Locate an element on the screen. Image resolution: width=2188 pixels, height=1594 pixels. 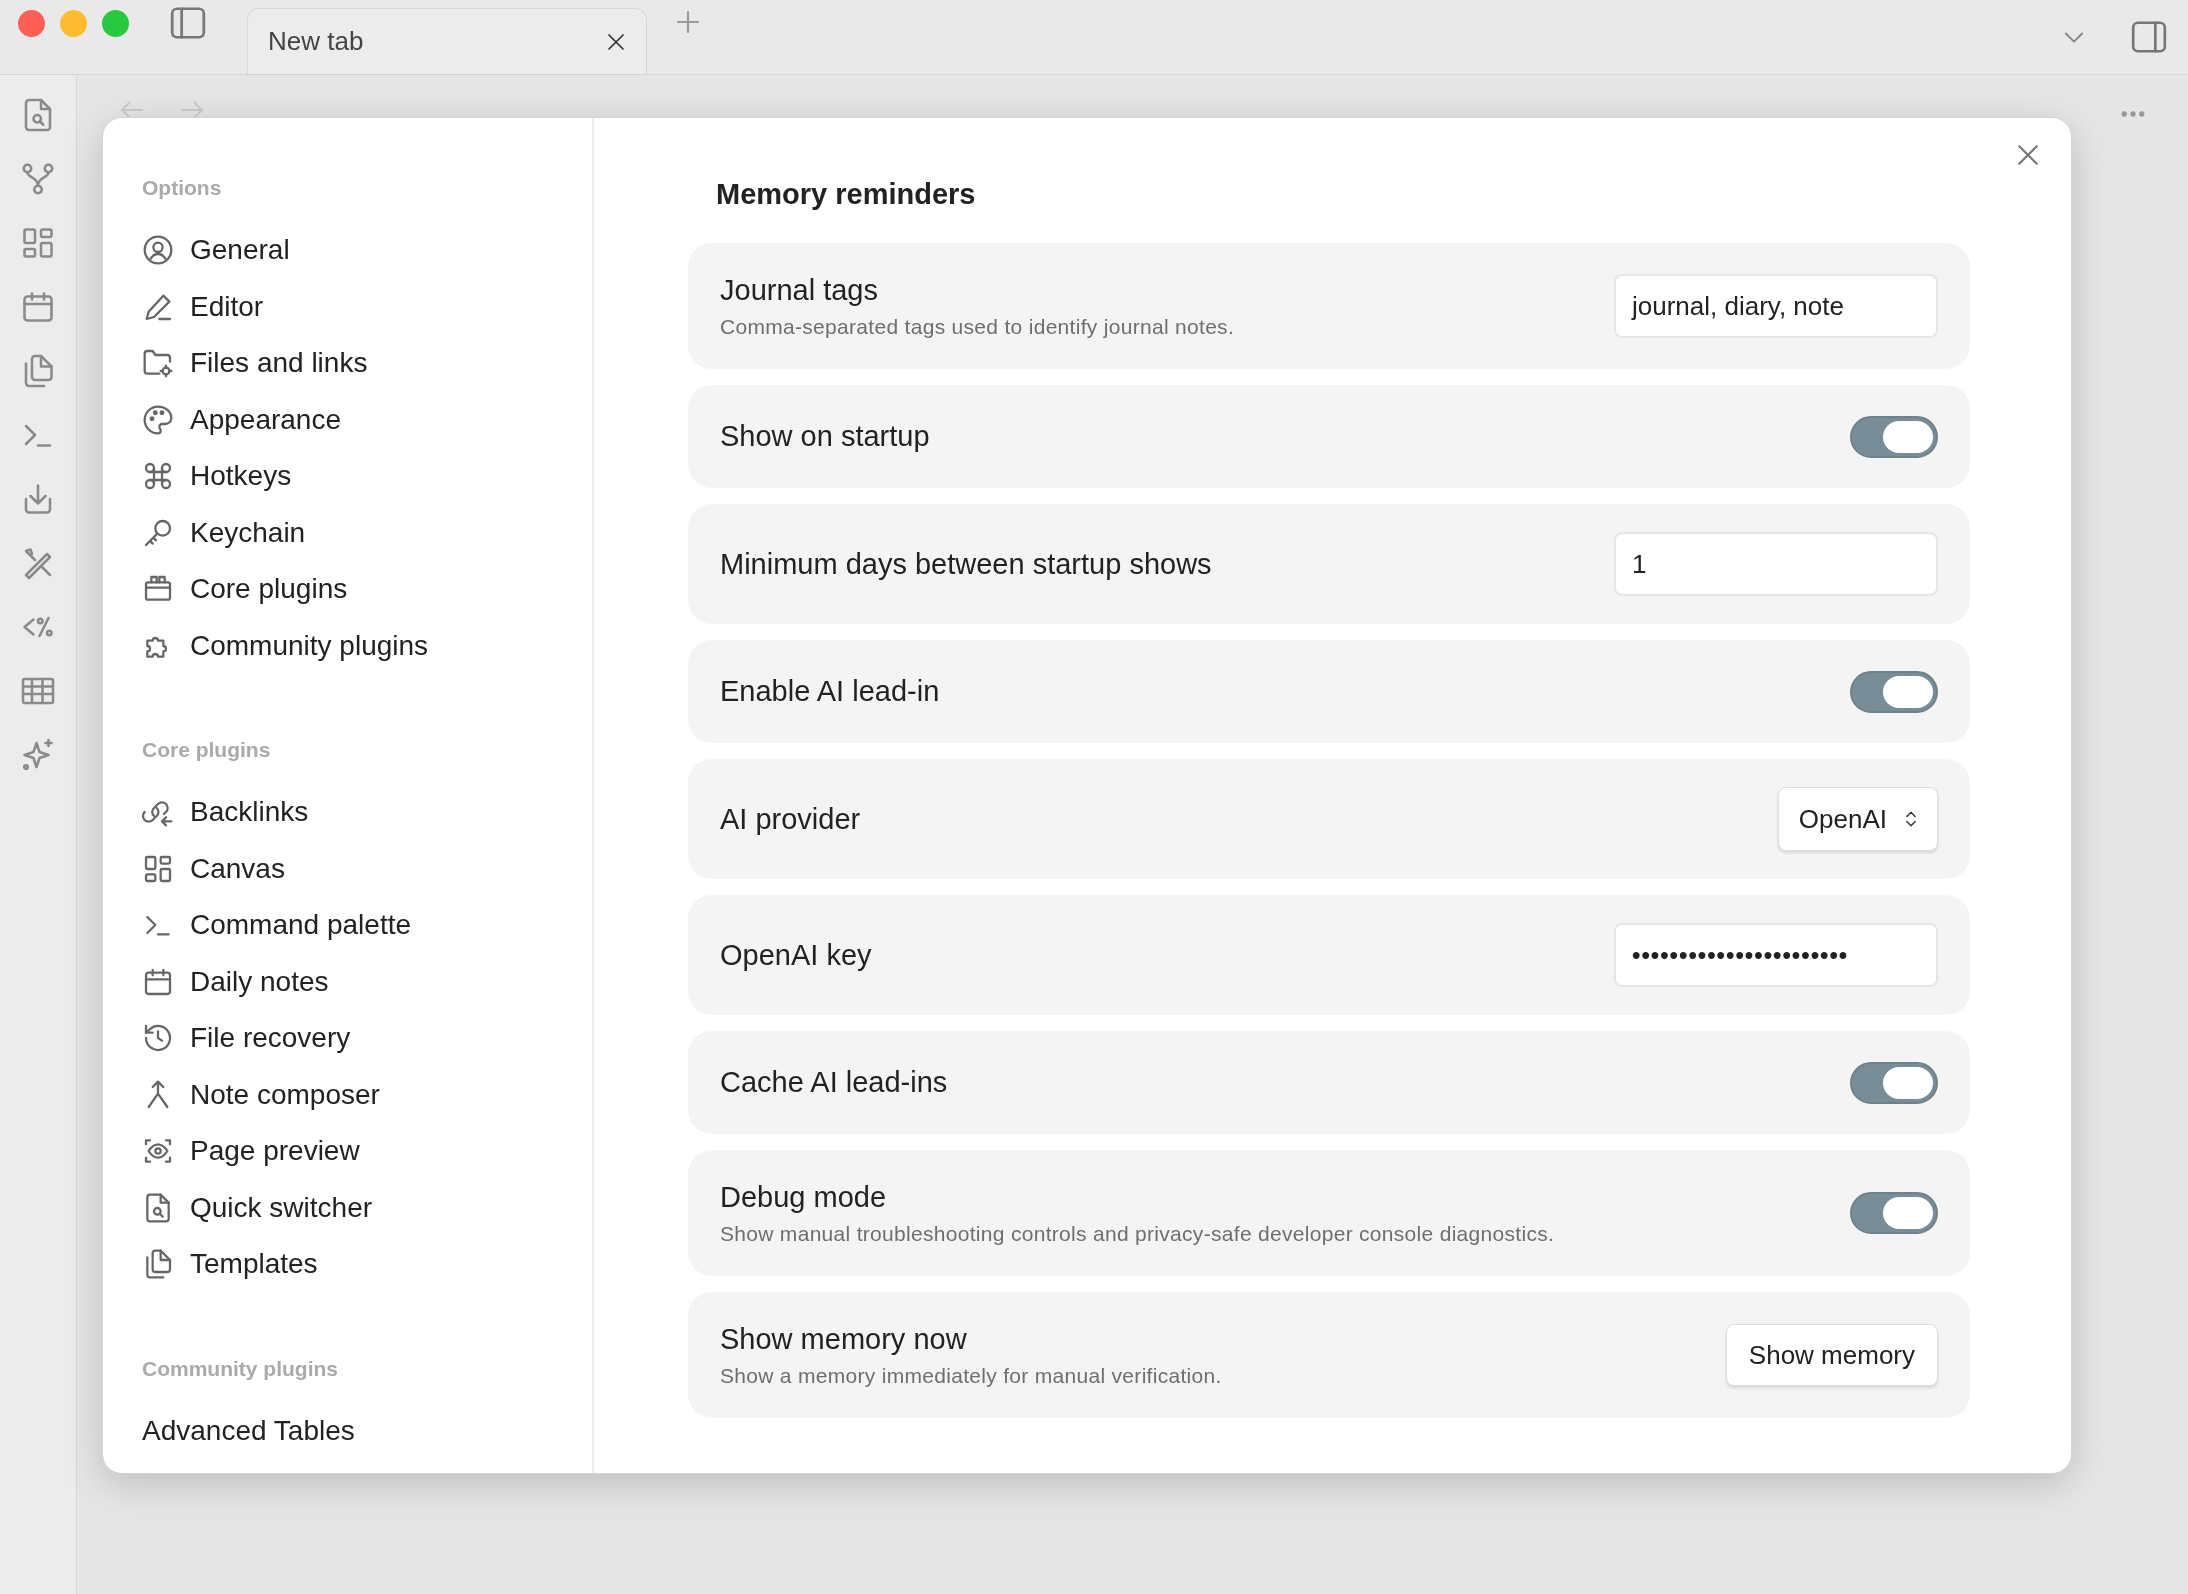
sidebar-item: Canvas is located at coordinates (367, 868).